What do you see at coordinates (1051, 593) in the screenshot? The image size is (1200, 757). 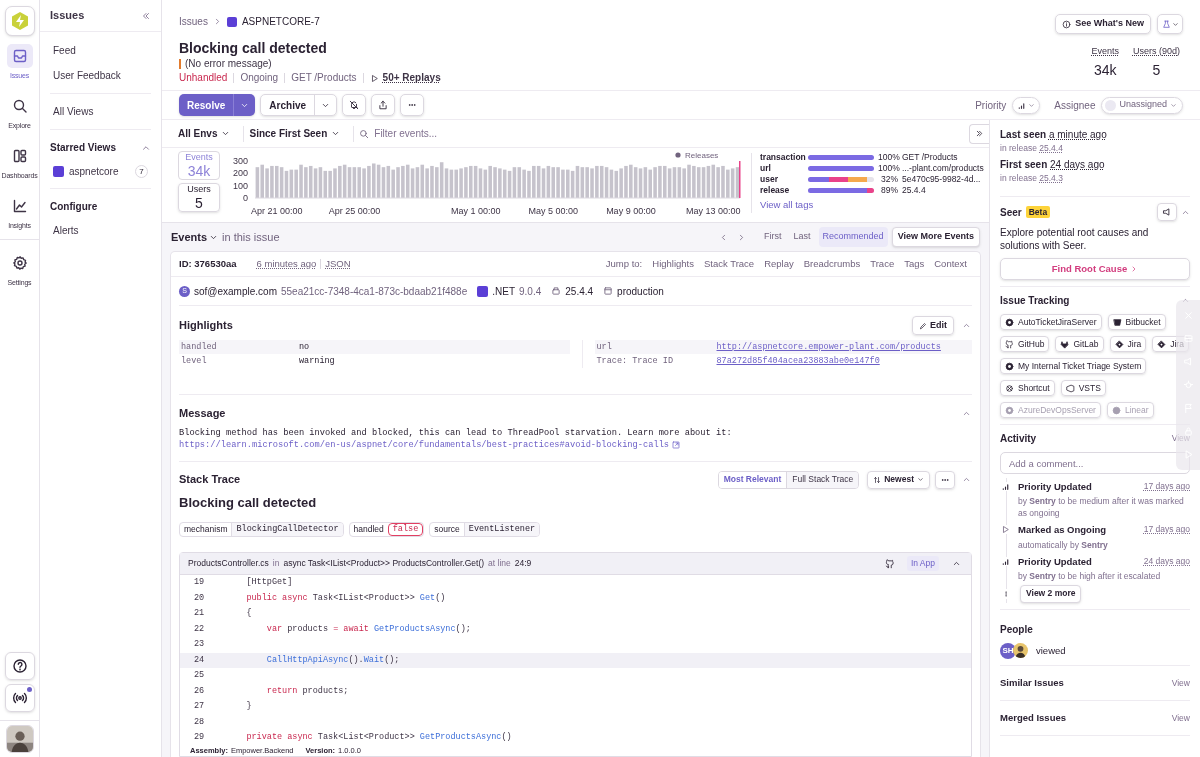 I see `view-more-button: View 2 more` at bounding box center [1051, 593].